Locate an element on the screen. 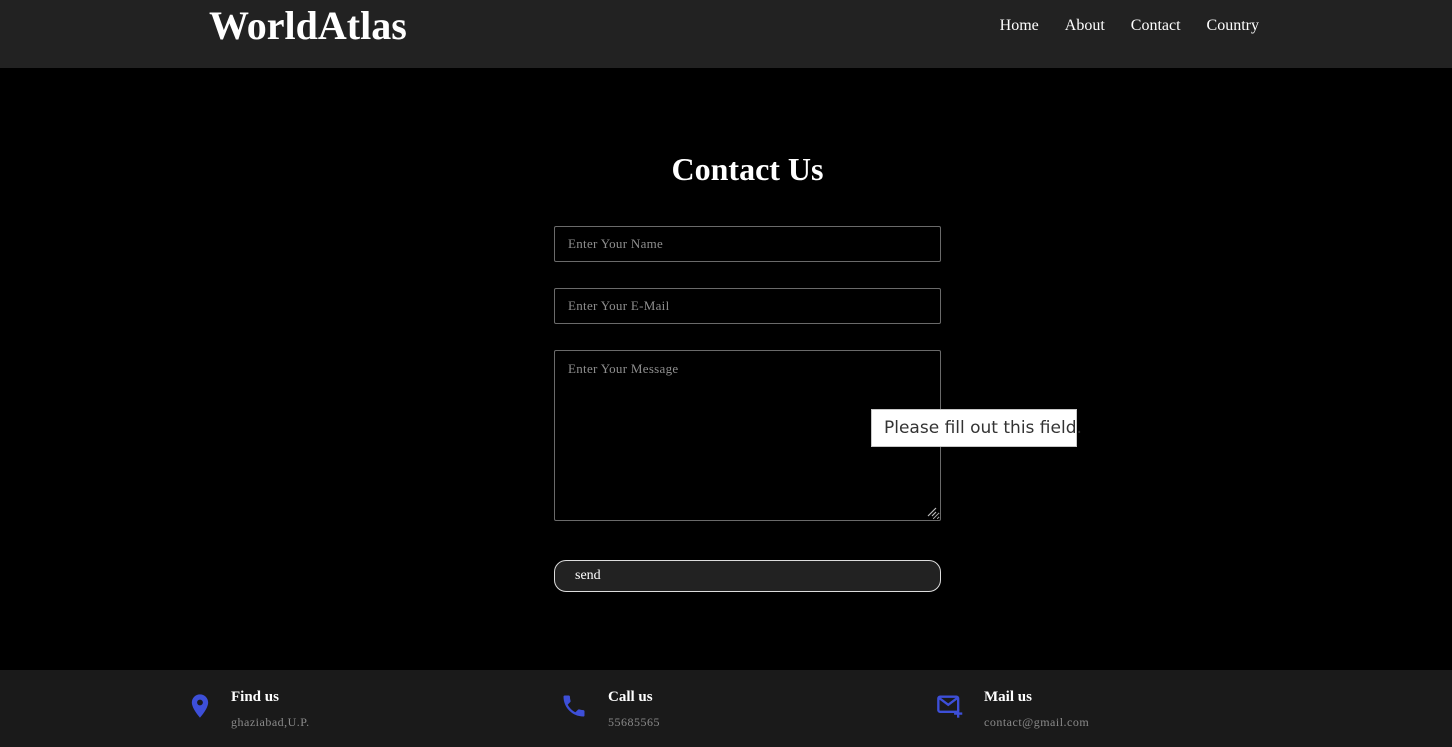  nav-contact: Contact is located at coordinates (1156, 26).